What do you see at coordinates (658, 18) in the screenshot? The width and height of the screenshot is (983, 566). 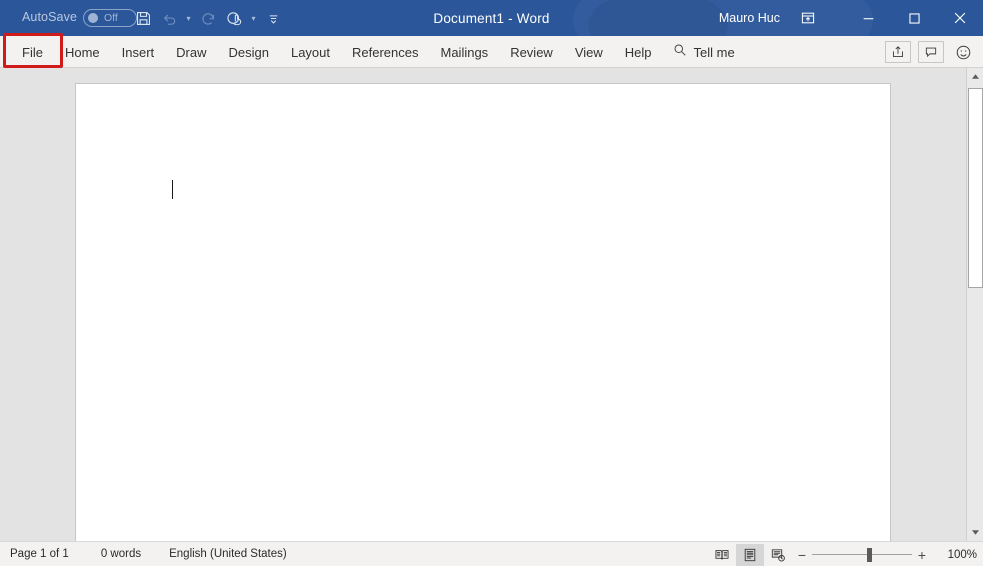 I see `title-bar-decoration-secondary` at bounding box center [658, 18].